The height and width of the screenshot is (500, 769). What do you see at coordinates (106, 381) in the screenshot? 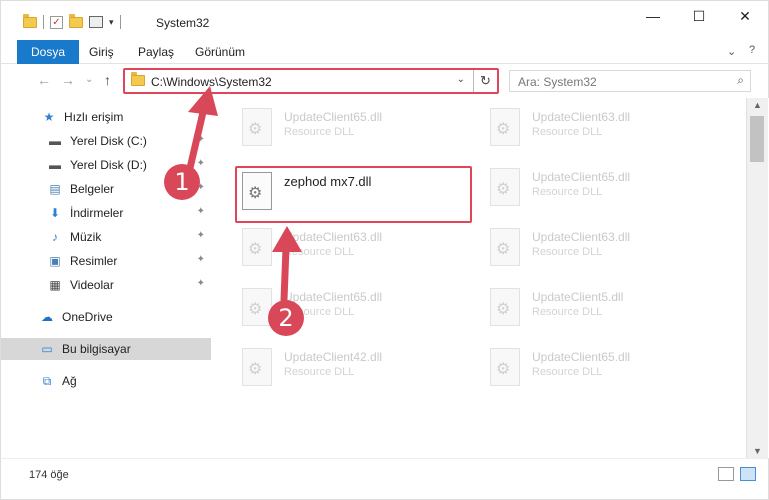
I see `sidebar-item-network: ⧉ Ağ` at bounding box center [106, 381].